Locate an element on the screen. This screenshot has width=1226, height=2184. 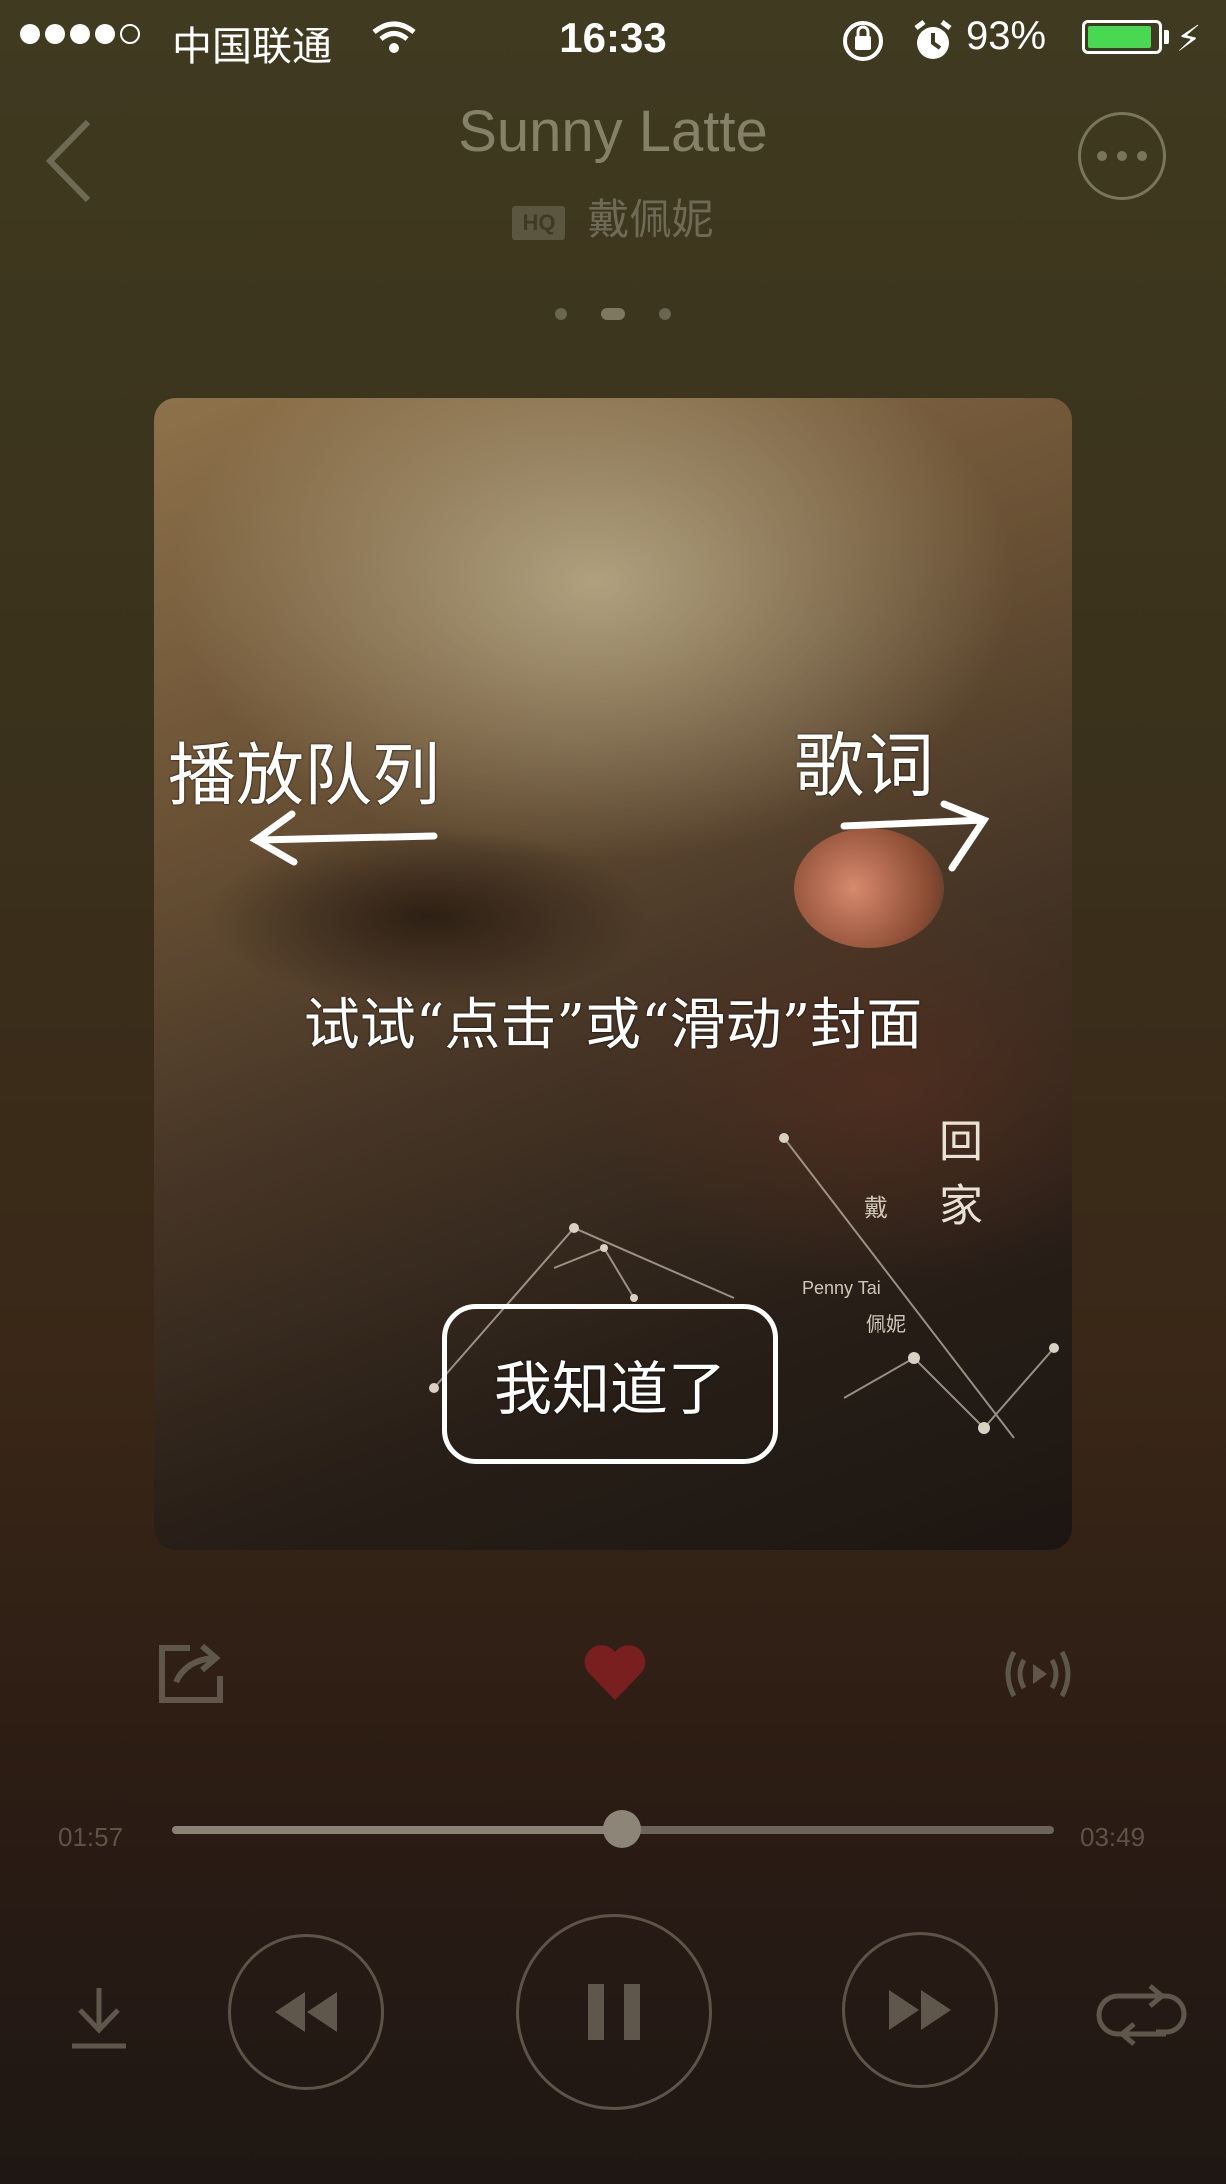
next-button is located at coordinates (920, 2010).